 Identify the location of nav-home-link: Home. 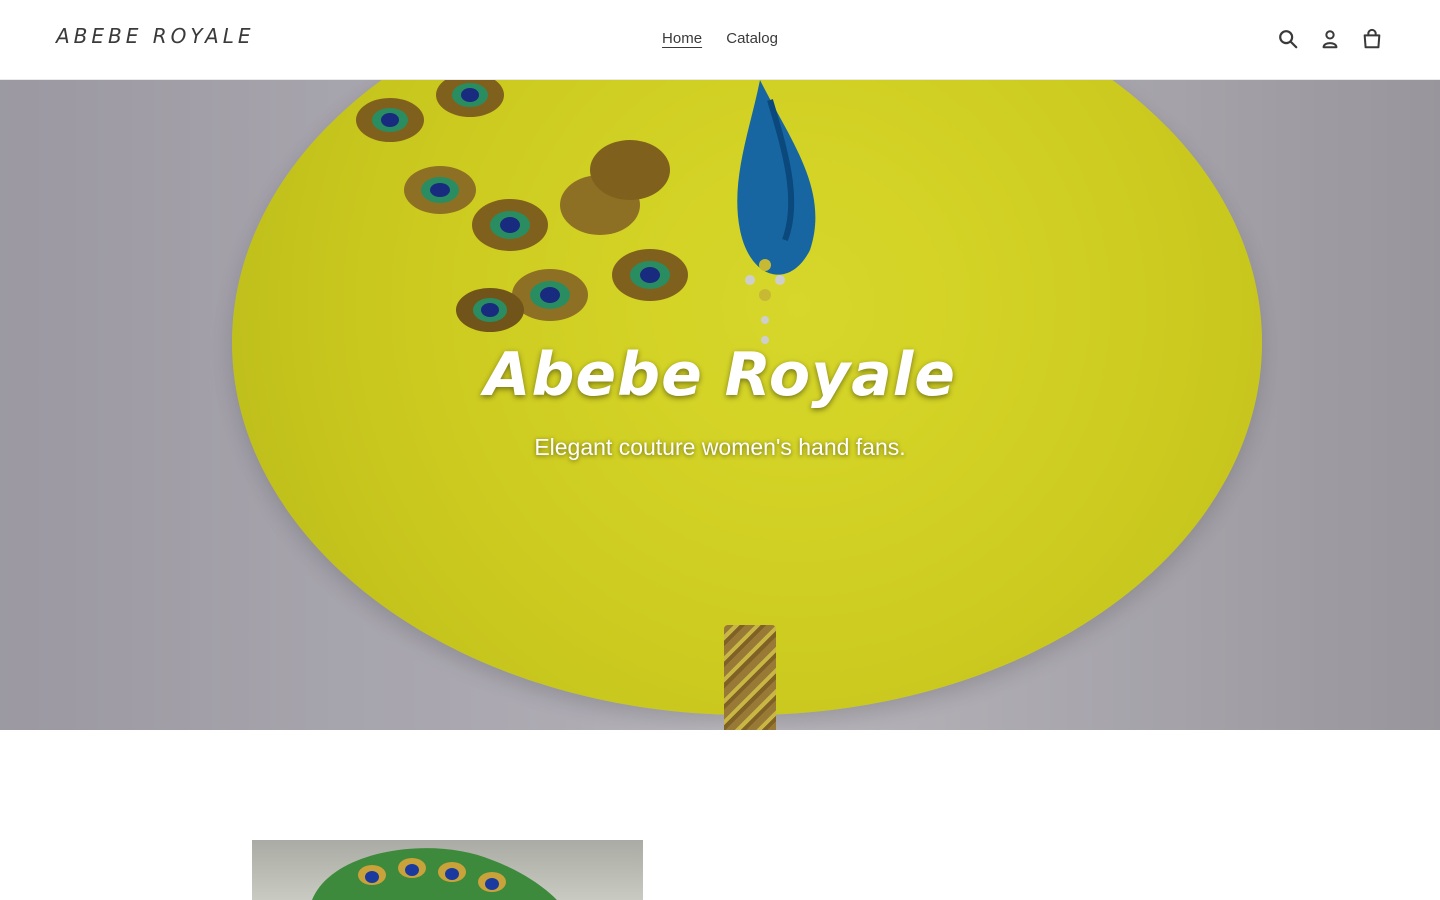
(682, 38).